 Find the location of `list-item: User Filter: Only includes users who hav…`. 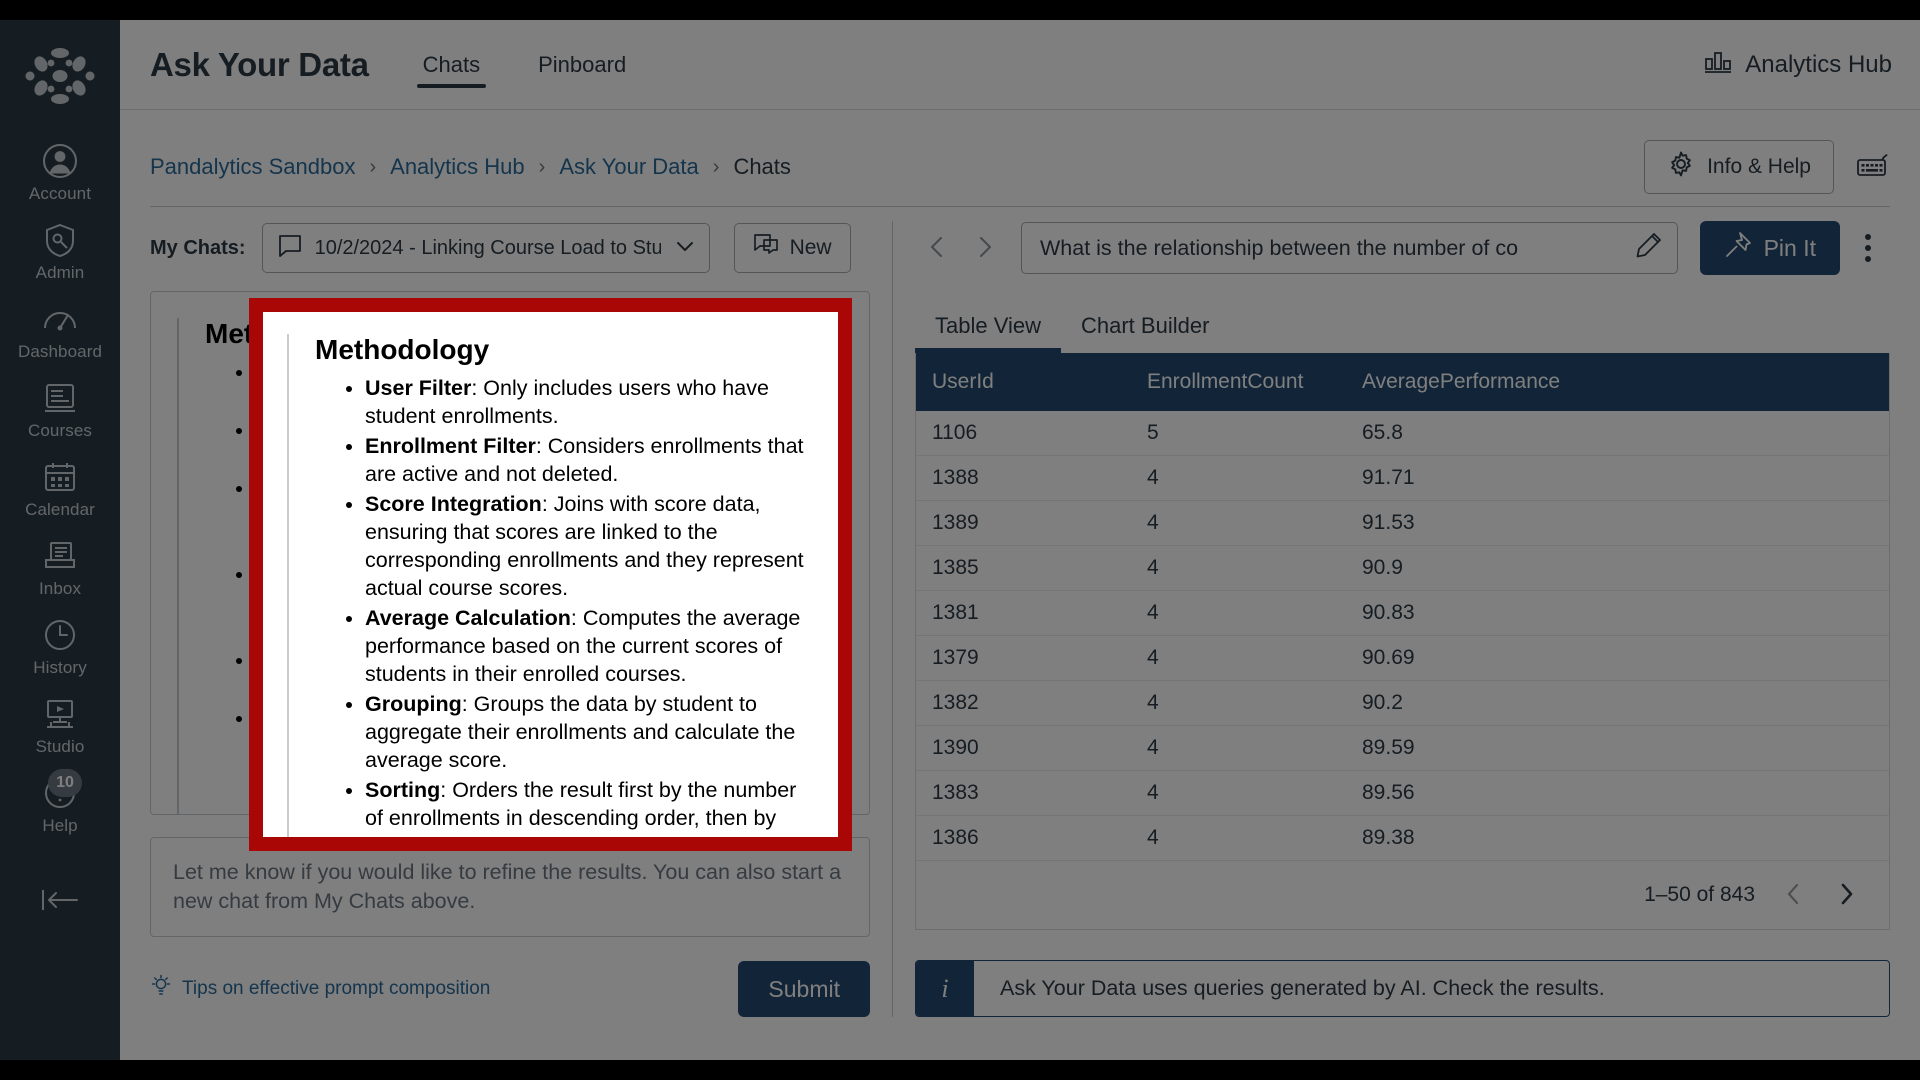

list-item: User Filter: Only includes users who hav… is located at coordinates (589, 402).